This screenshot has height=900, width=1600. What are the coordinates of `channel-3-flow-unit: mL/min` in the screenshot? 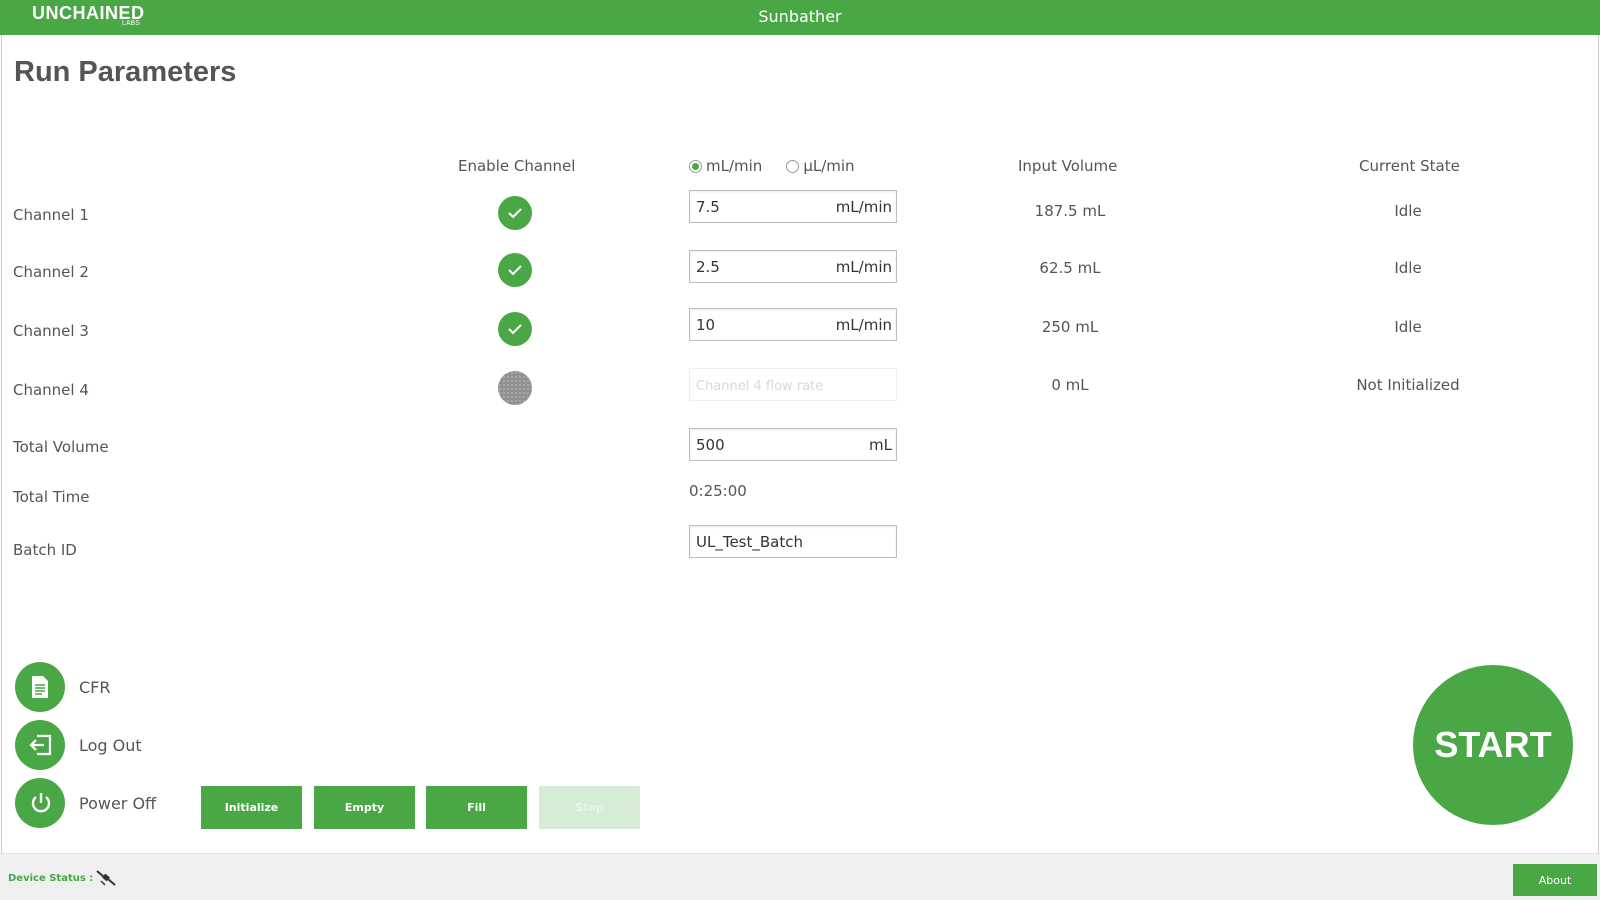 It's located at (863, 325).